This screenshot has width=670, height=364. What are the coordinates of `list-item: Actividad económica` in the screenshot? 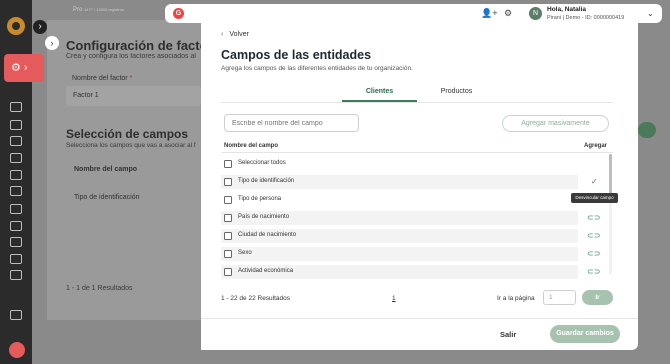 It's located at (399, 272).